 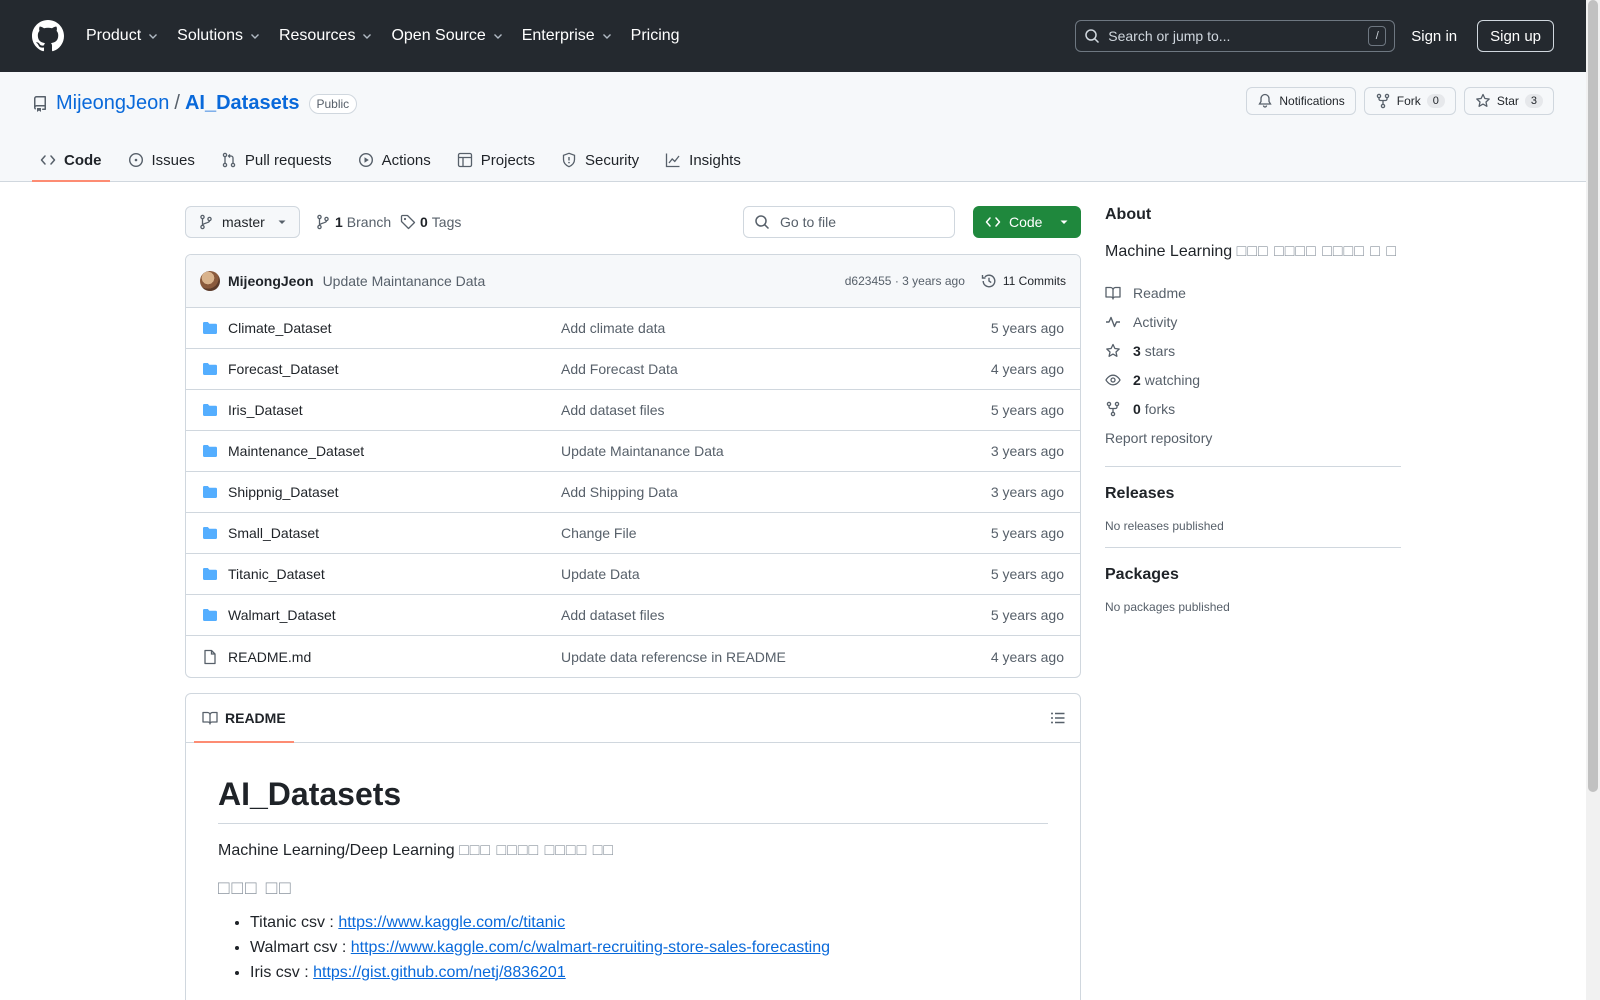 I want to click on nav-pricing: Pricing, so click(x=655, y=36).